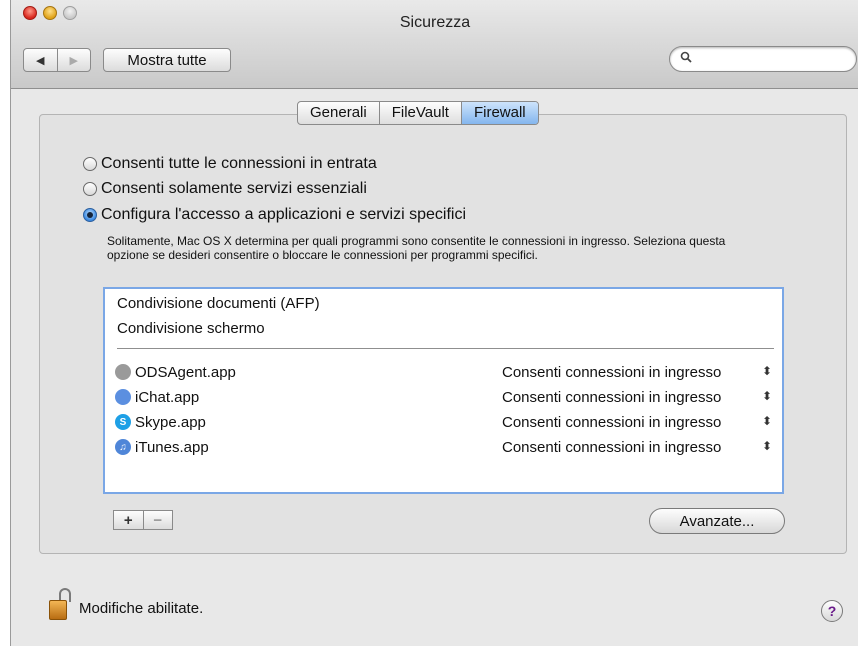  Describe the element at coordinates (239, 163) in the screenshot. I see `radio-label: Consenti tutte le connessioni in entrata` at that location.